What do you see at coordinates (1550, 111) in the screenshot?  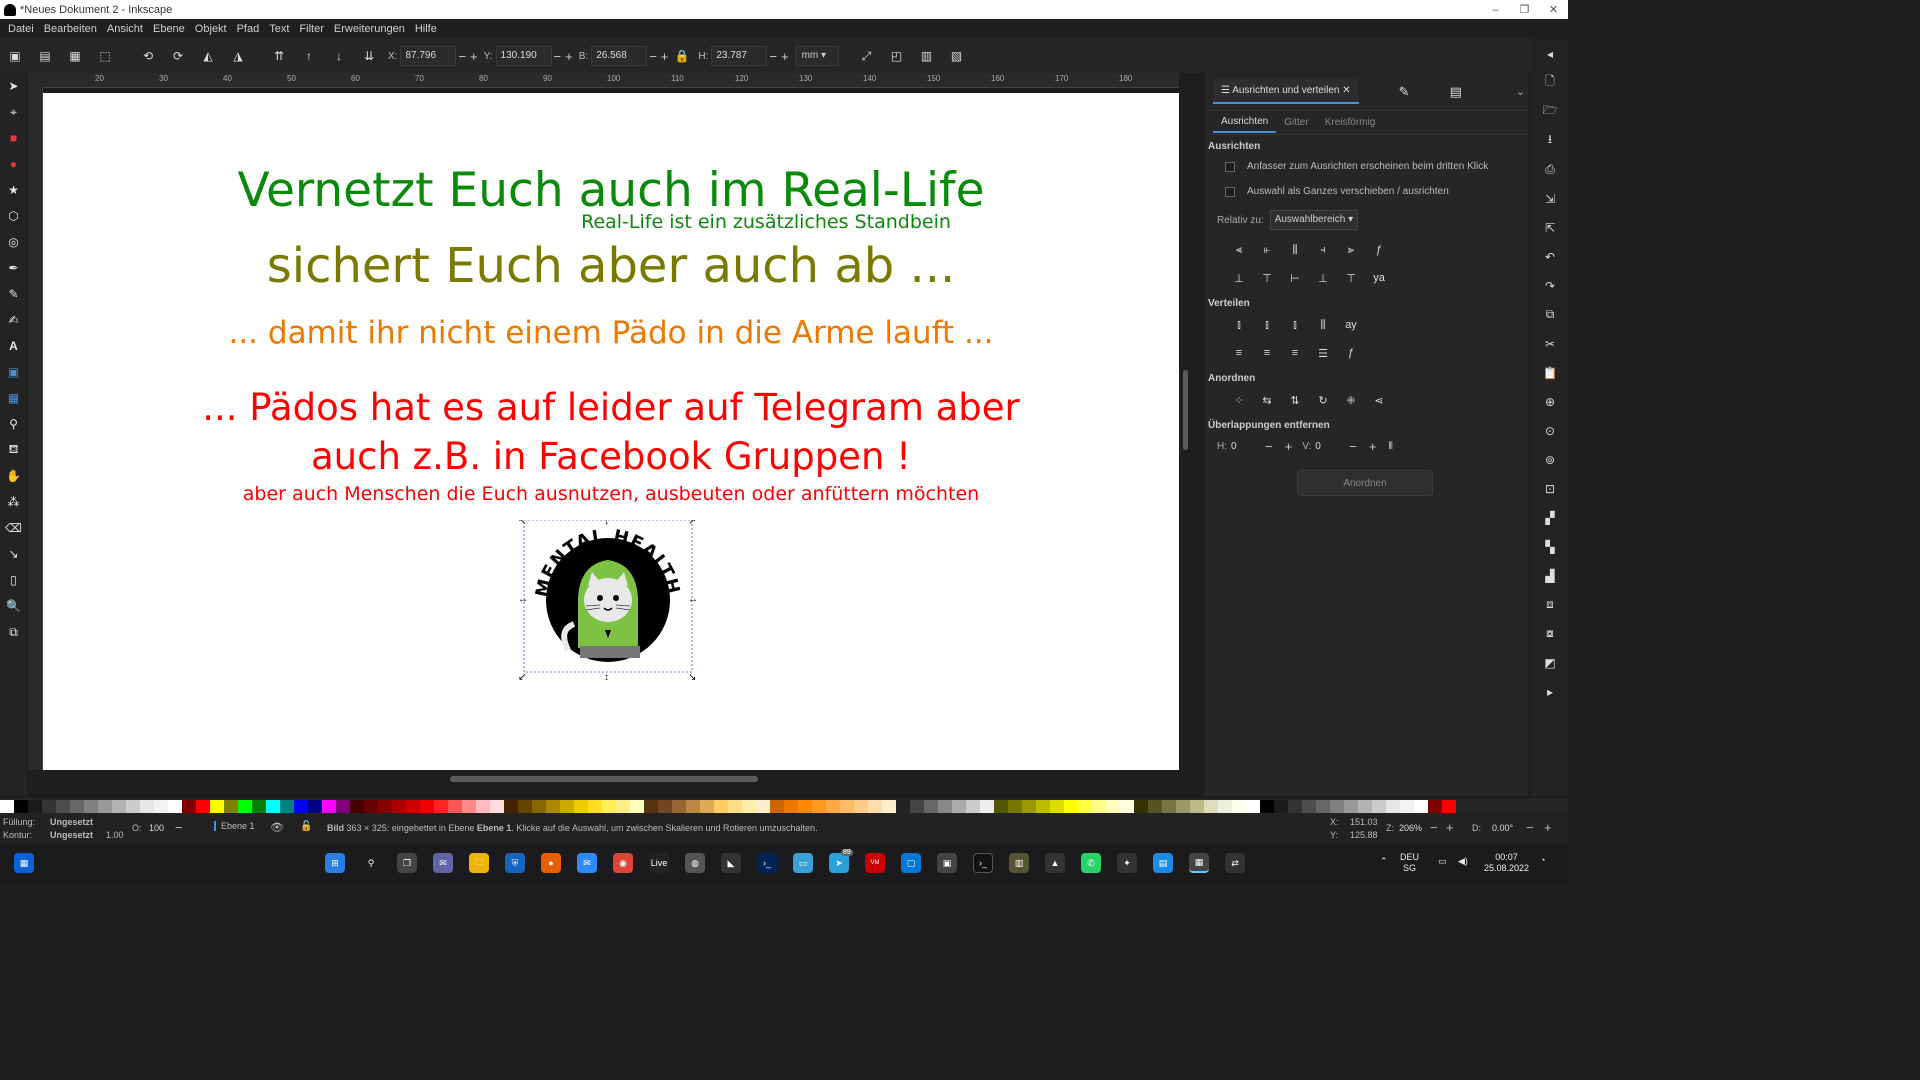 I see `open-file-icon: 🗁` at bounding box center [1550, 111].